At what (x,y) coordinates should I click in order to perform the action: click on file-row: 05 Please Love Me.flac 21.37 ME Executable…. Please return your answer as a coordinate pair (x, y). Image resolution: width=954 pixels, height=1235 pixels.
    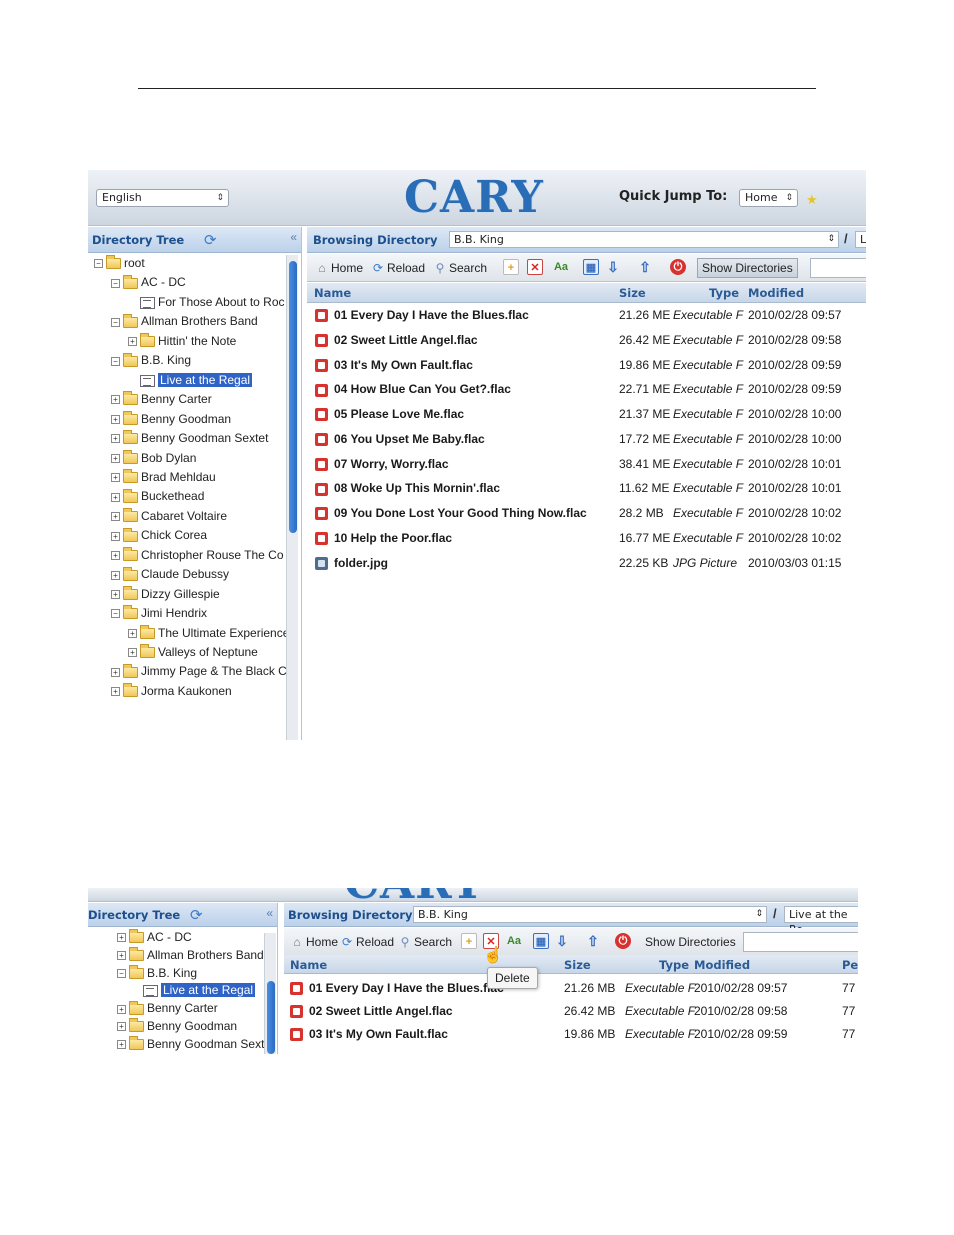
    Looking at the image, I should click on (586, 414).